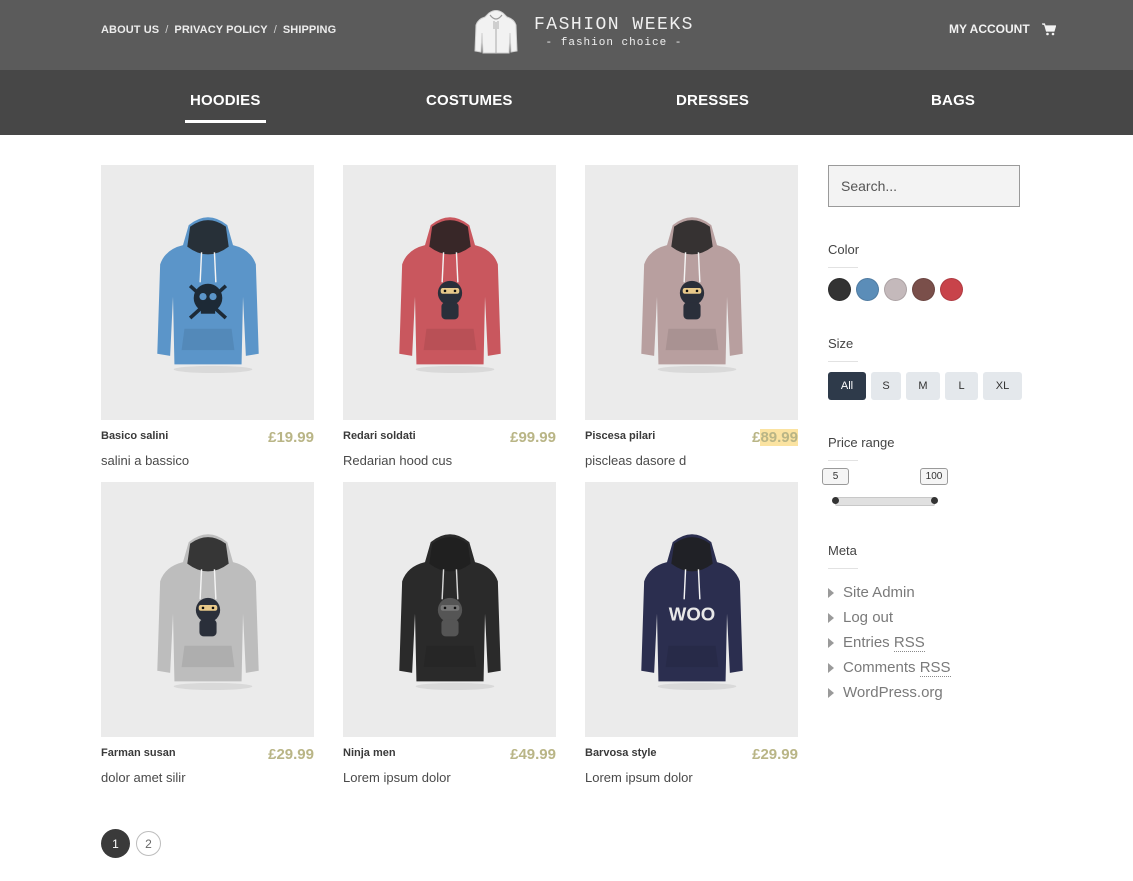 The height and width of the screenshot is (881, 1133). Describe the element at coordinates (369, 753) in the screenshot. I see `product-name: Ninja men` at that location.